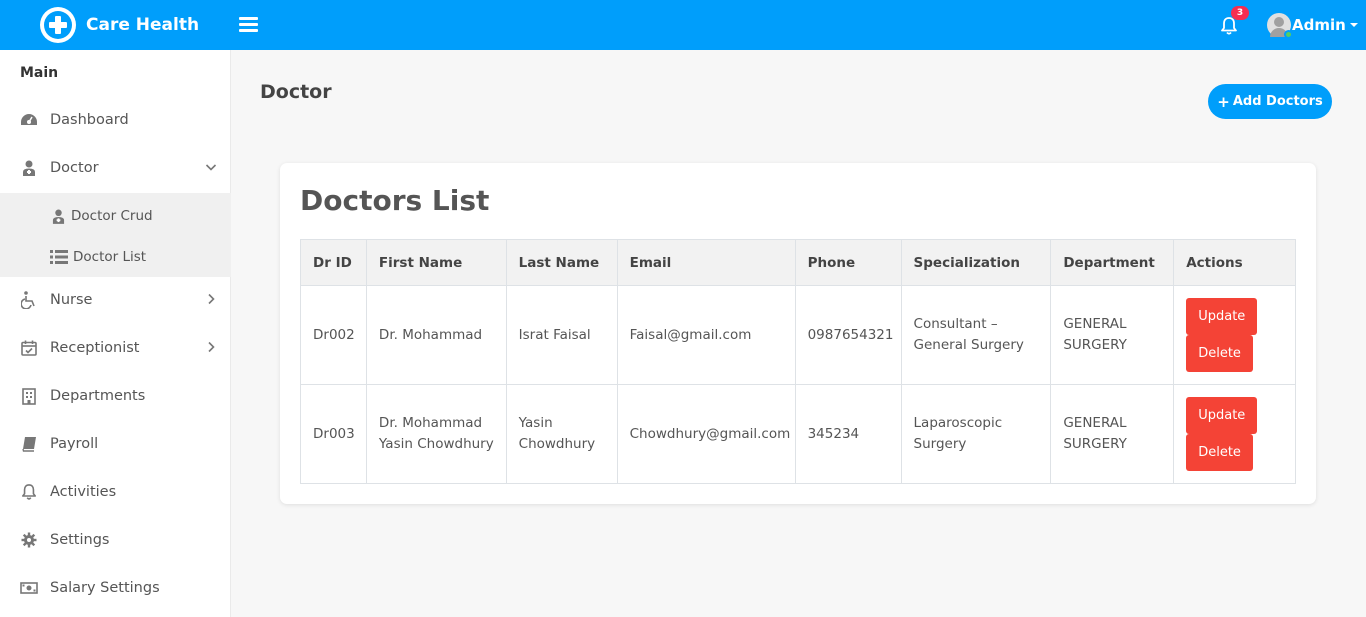  Describe the element at coordinates (848, 262) in the screenshot. I see `column-header: Phone` at that location.